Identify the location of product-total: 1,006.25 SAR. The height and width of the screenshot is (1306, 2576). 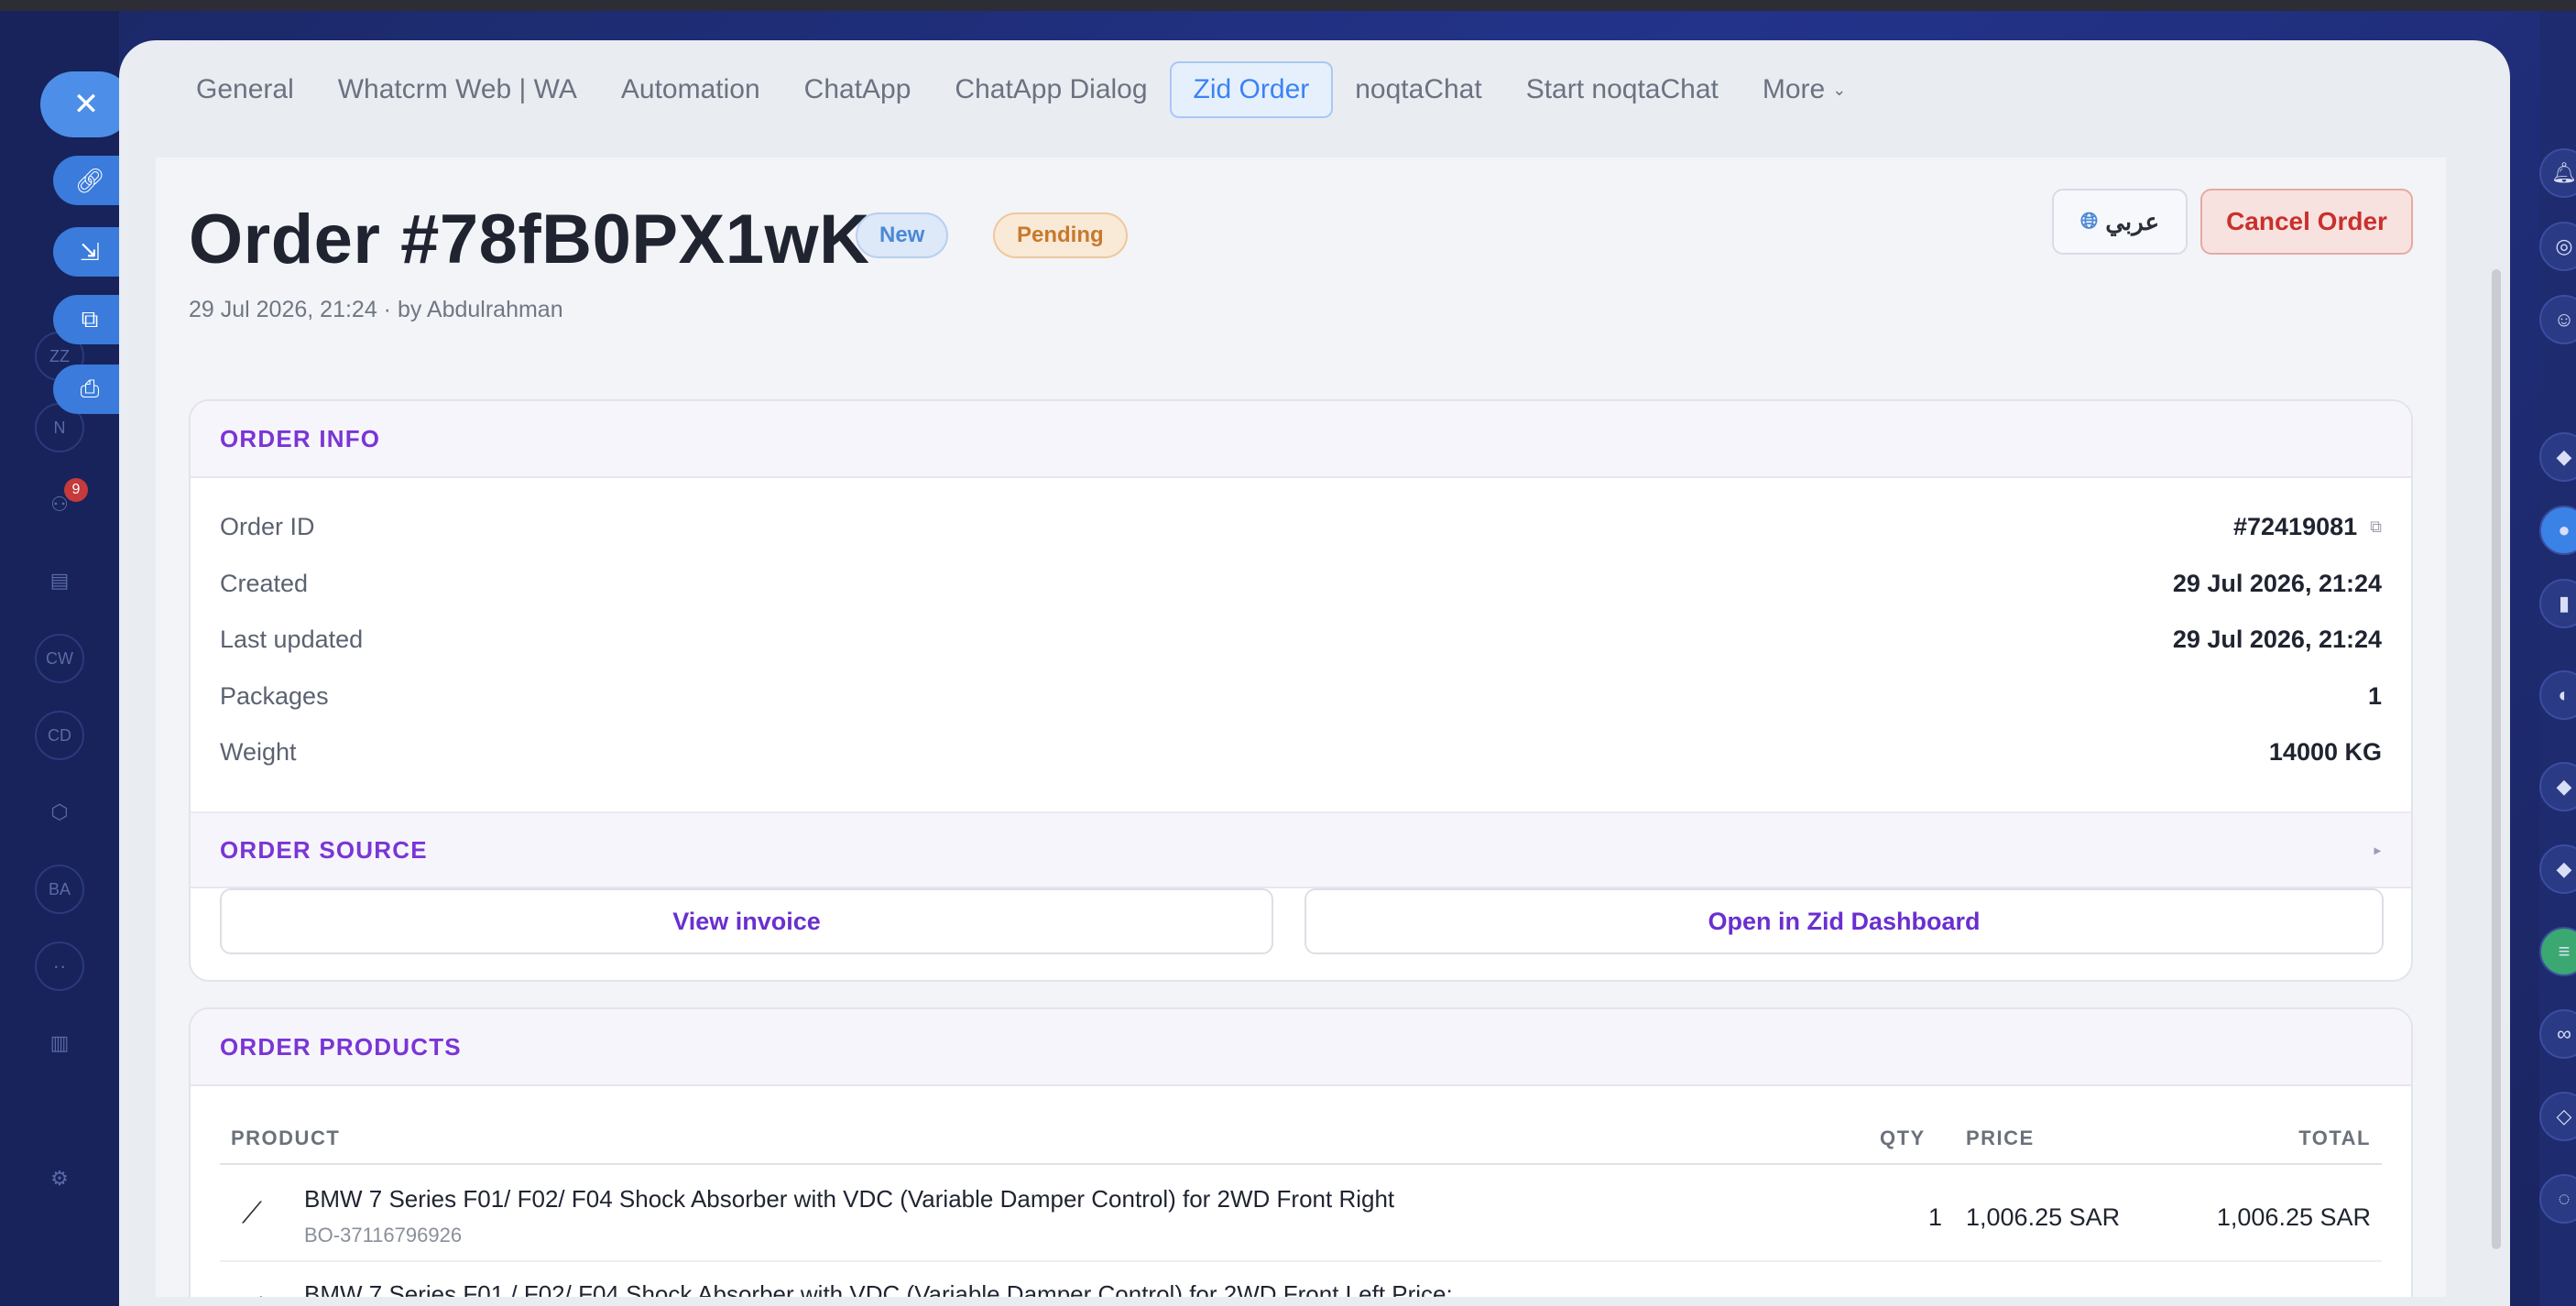
(2294, 1217).